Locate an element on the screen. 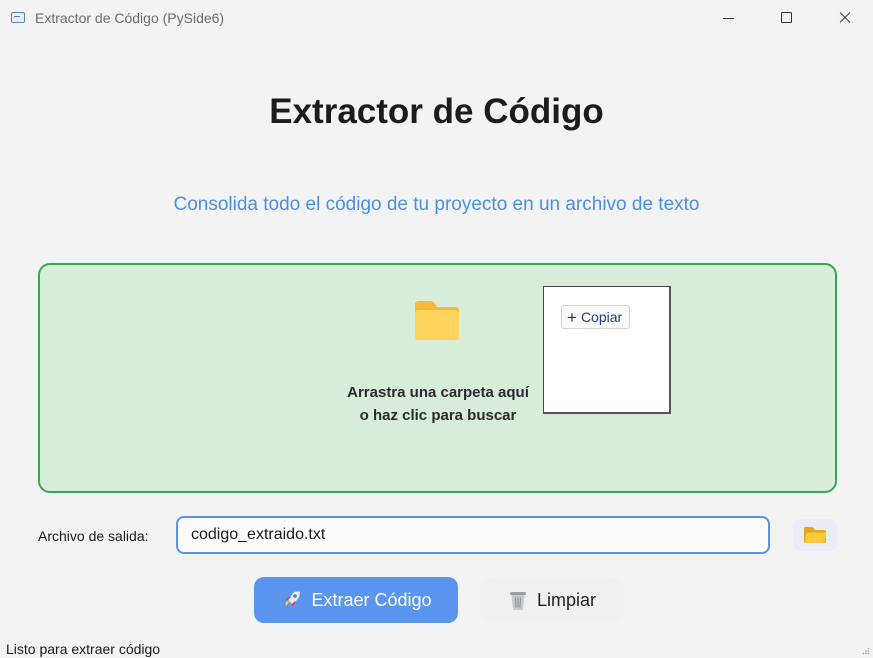  copy-button: + Copiar is located at coordinates (596, 317).